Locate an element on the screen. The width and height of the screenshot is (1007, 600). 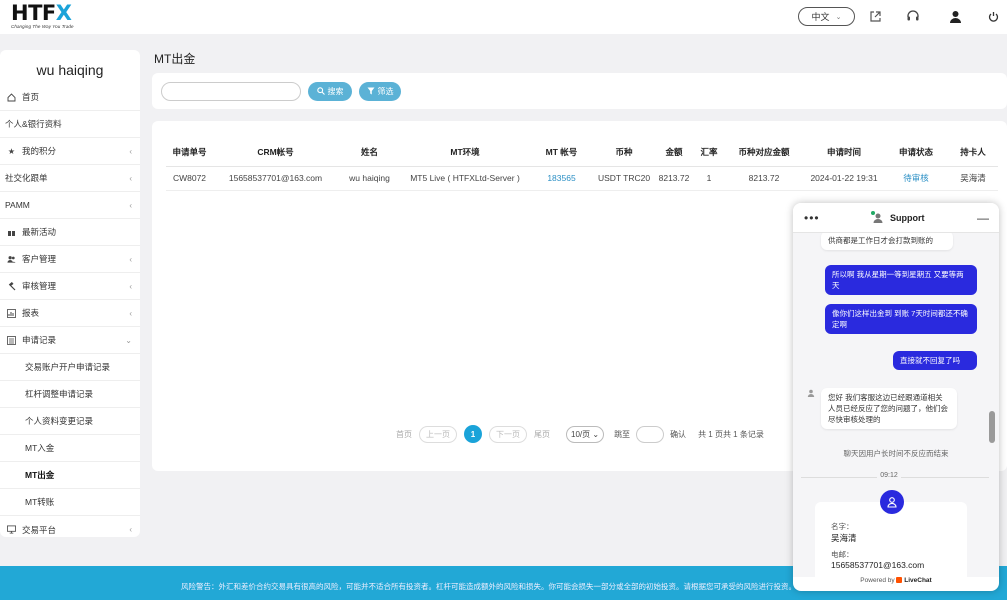
goto-page-input is located at coordinates (650, 434).